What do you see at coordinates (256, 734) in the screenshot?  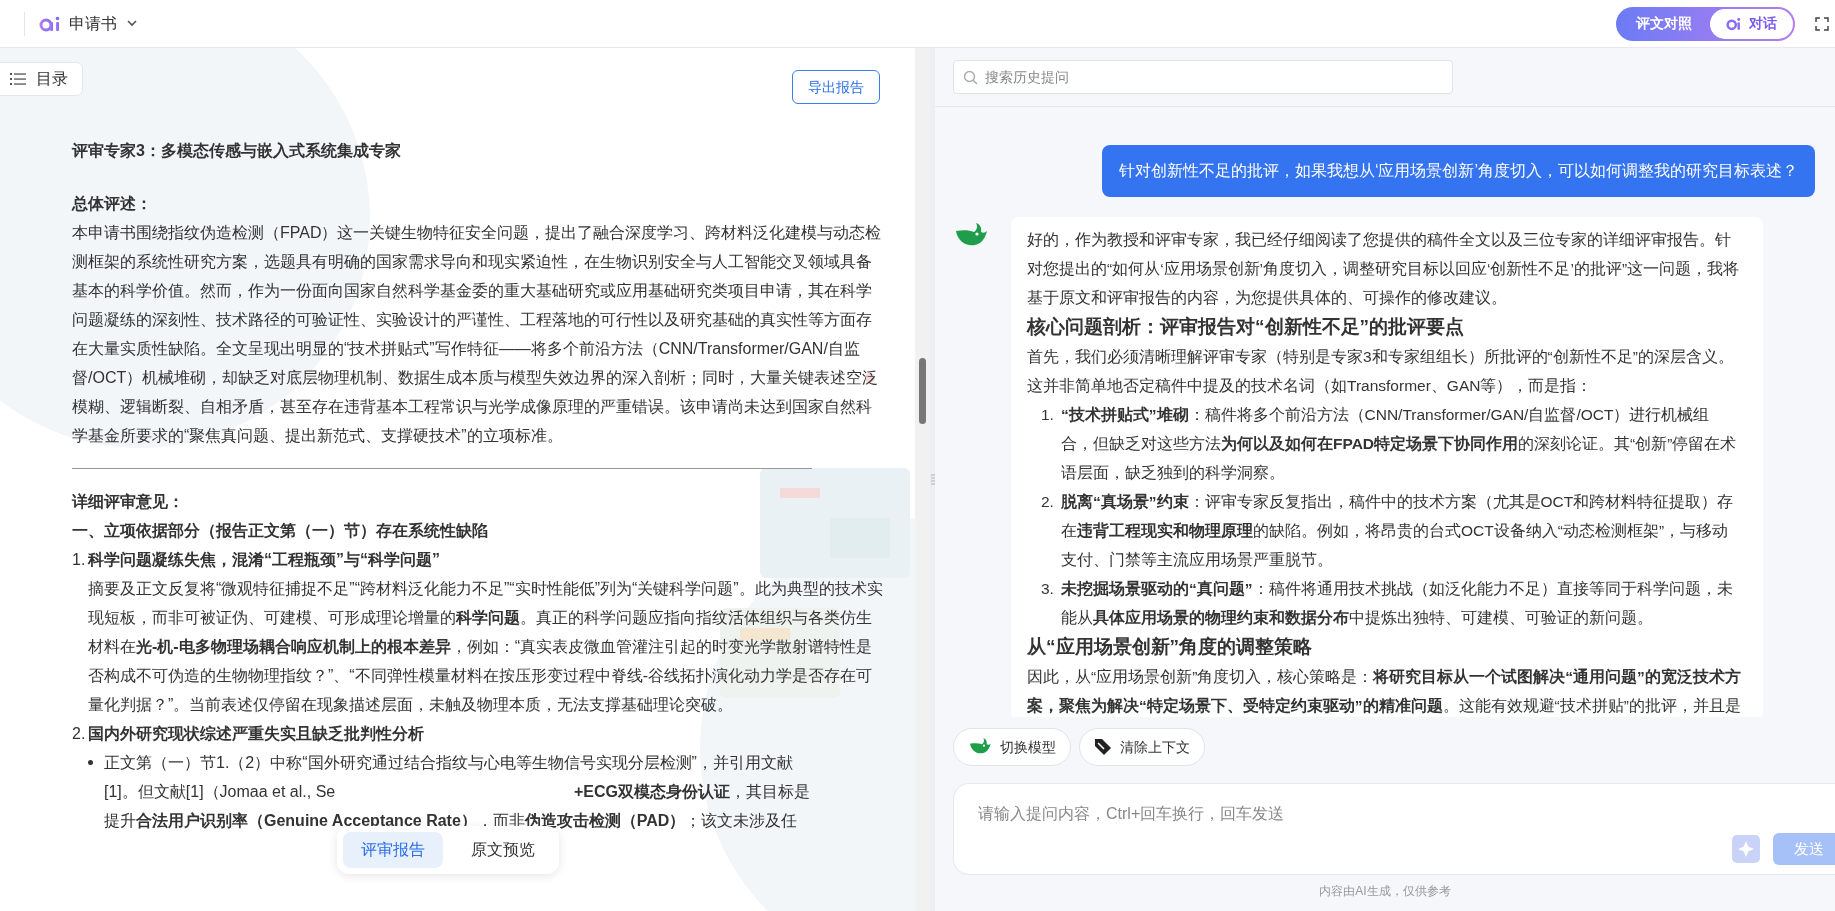 I see `list-item-title: 国内外研究现状综述严重失实且缺乏批判性分析` at bounding box center [256, 734].